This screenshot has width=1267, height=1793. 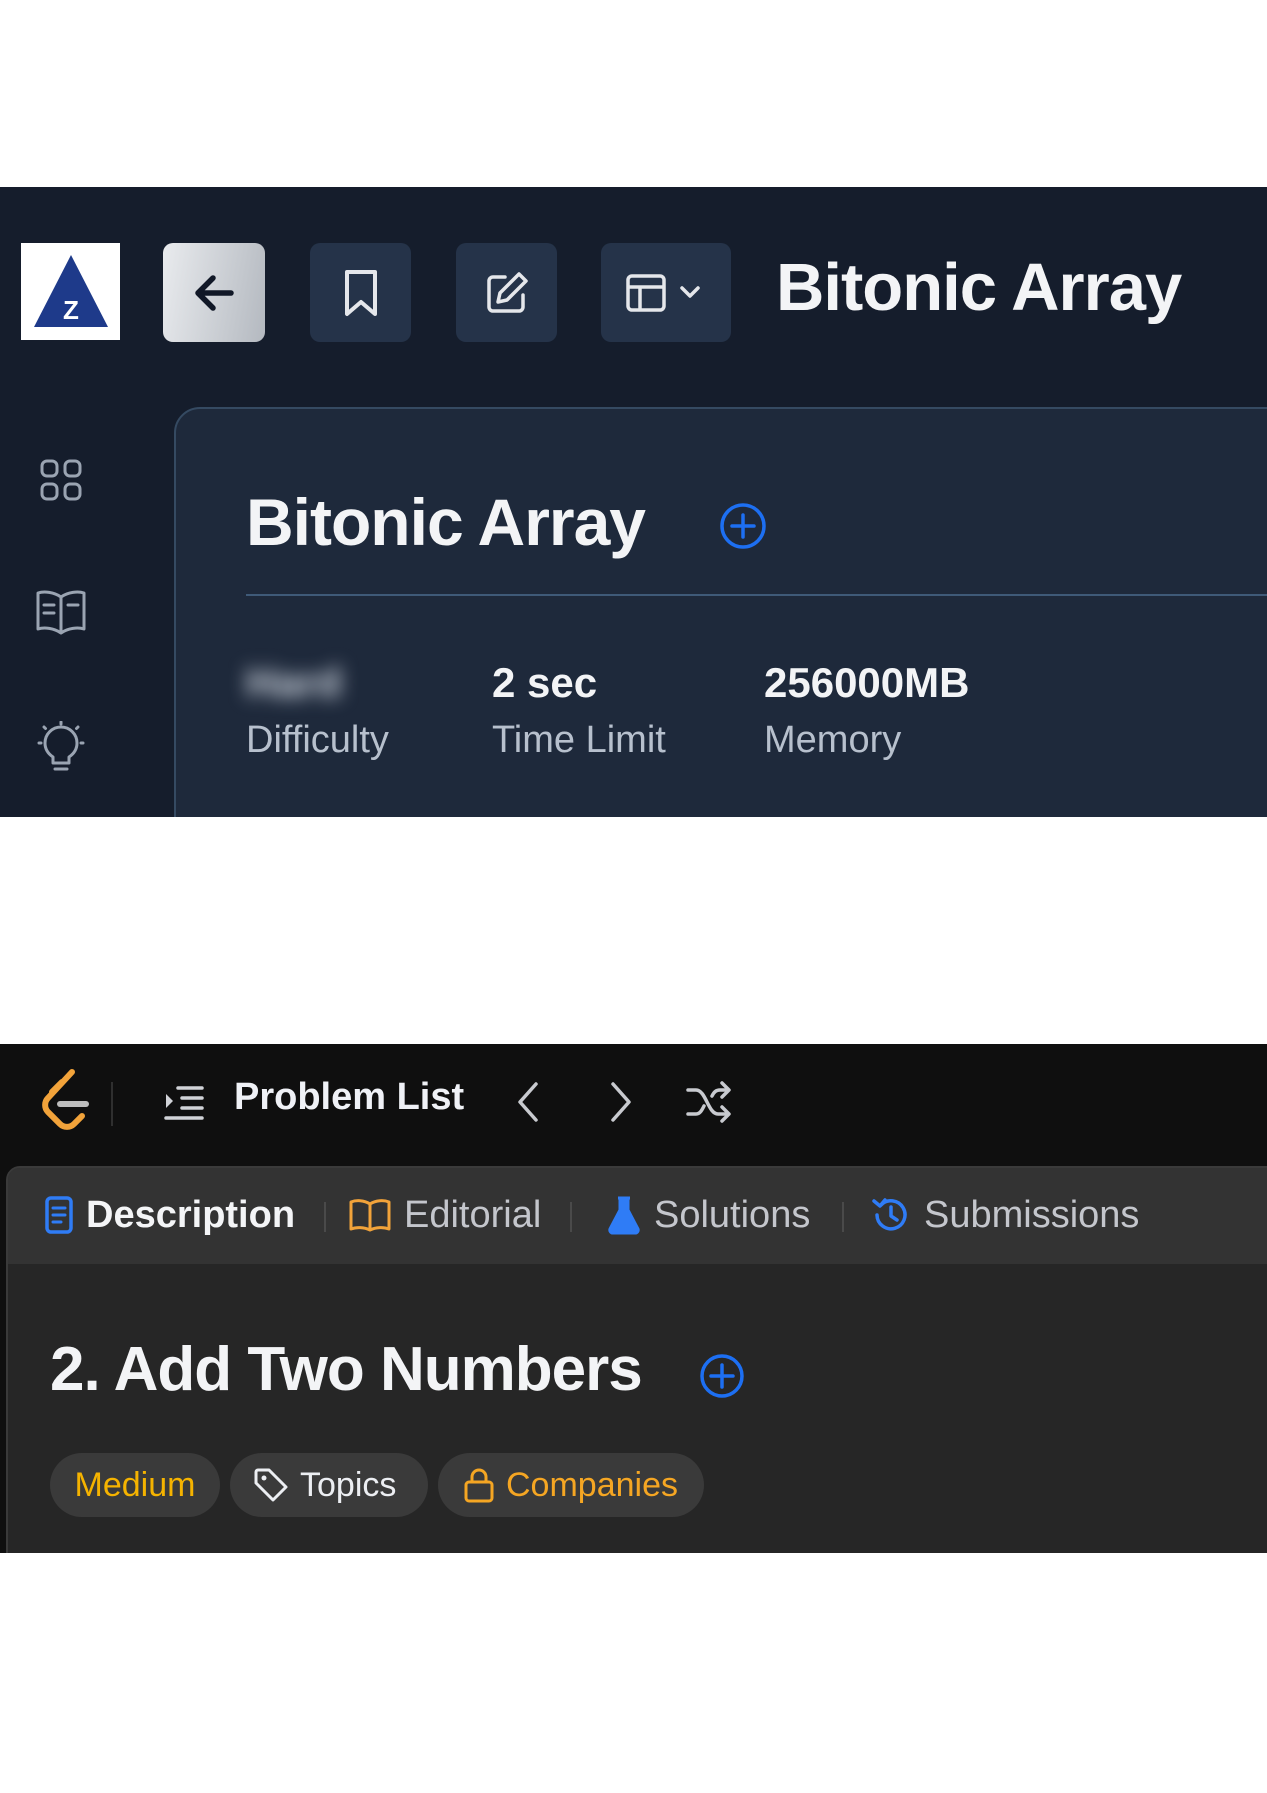 I want to click on chevron-left-icon, so click(x=528, y=1104).